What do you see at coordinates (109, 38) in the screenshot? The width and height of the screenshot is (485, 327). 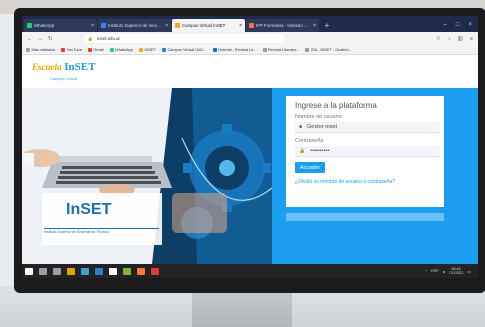 I see `url-text: inset.edu.ar` at bounding box center [109, 38].